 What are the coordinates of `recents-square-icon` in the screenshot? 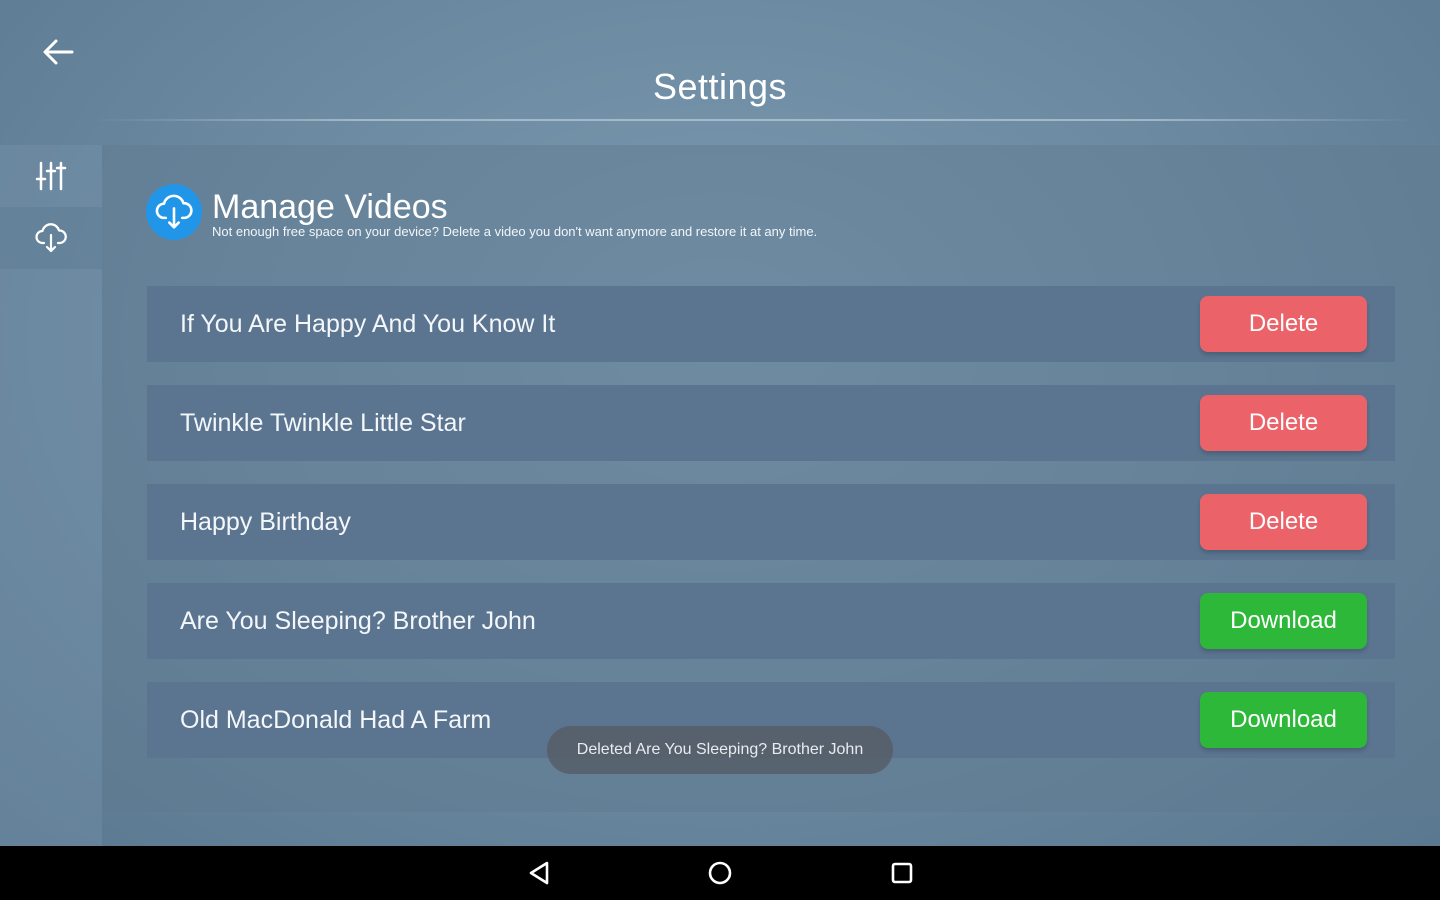 It's located at (902, 873).